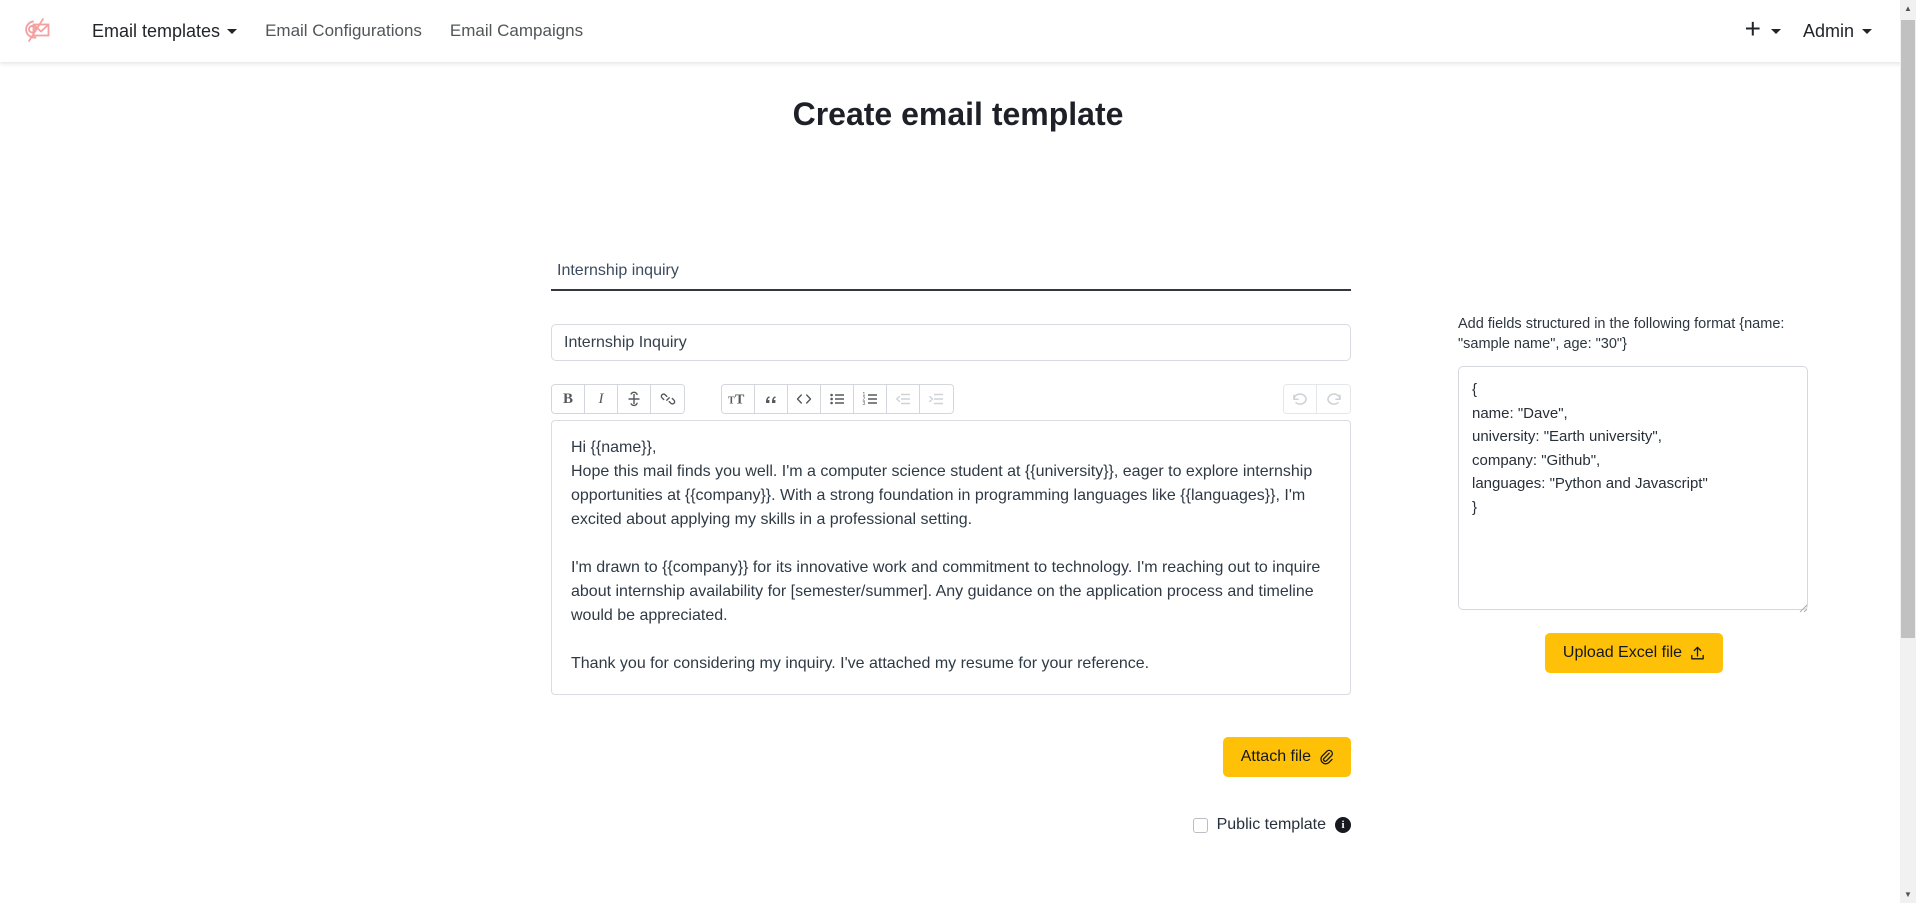 This screenshot has height=903, width=1916. I want to click on resize-grip-icon, so click(1802, 607).